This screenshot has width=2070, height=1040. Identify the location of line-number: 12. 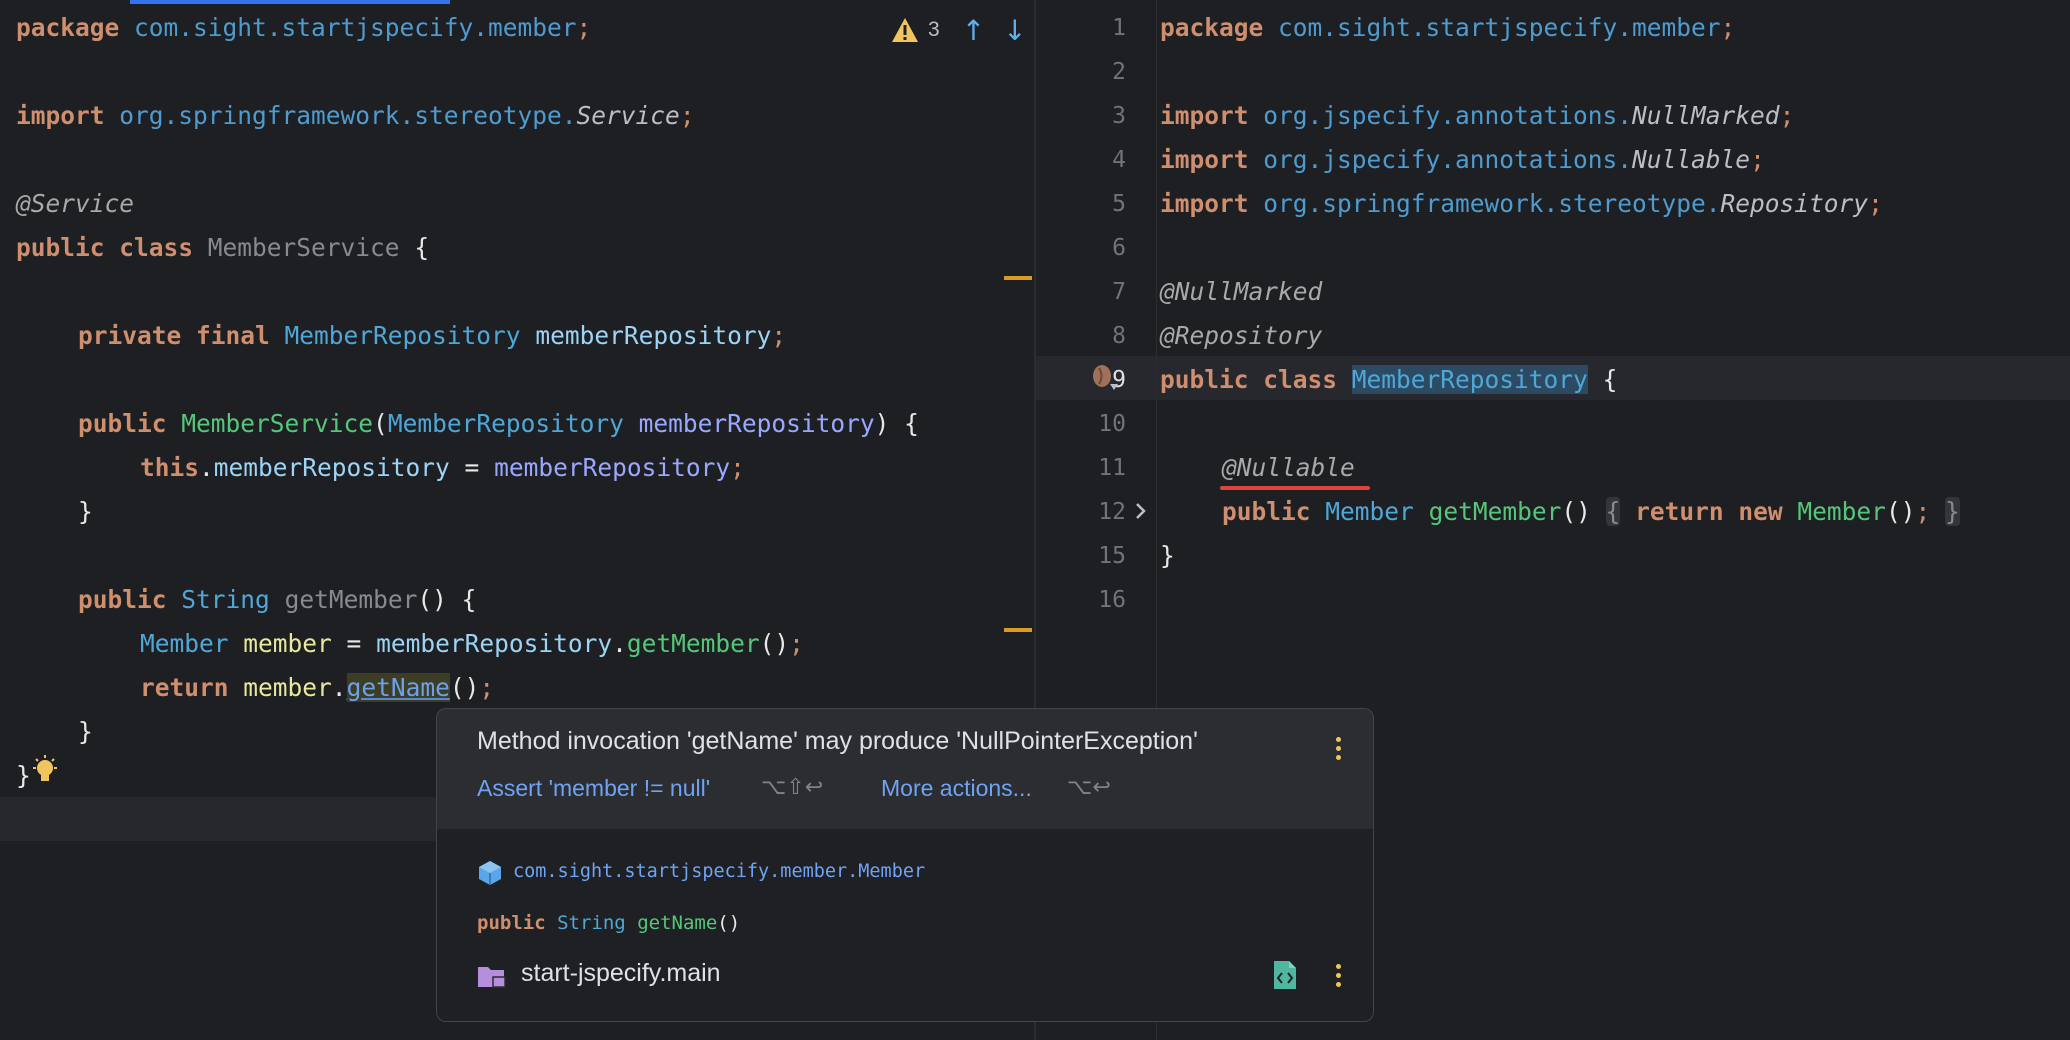
(1112, 512).